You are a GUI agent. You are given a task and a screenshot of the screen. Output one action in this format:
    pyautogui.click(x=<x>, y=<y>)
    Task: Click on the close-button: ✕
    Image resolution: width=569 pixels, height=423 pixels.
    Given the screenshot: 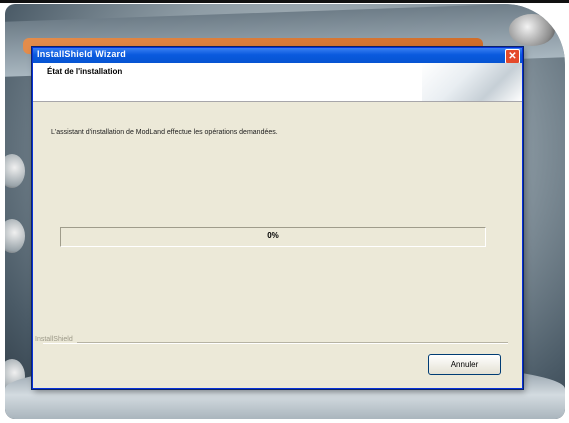 What is the action you would take?
    pyautogui.click(x=512, y=56)
    